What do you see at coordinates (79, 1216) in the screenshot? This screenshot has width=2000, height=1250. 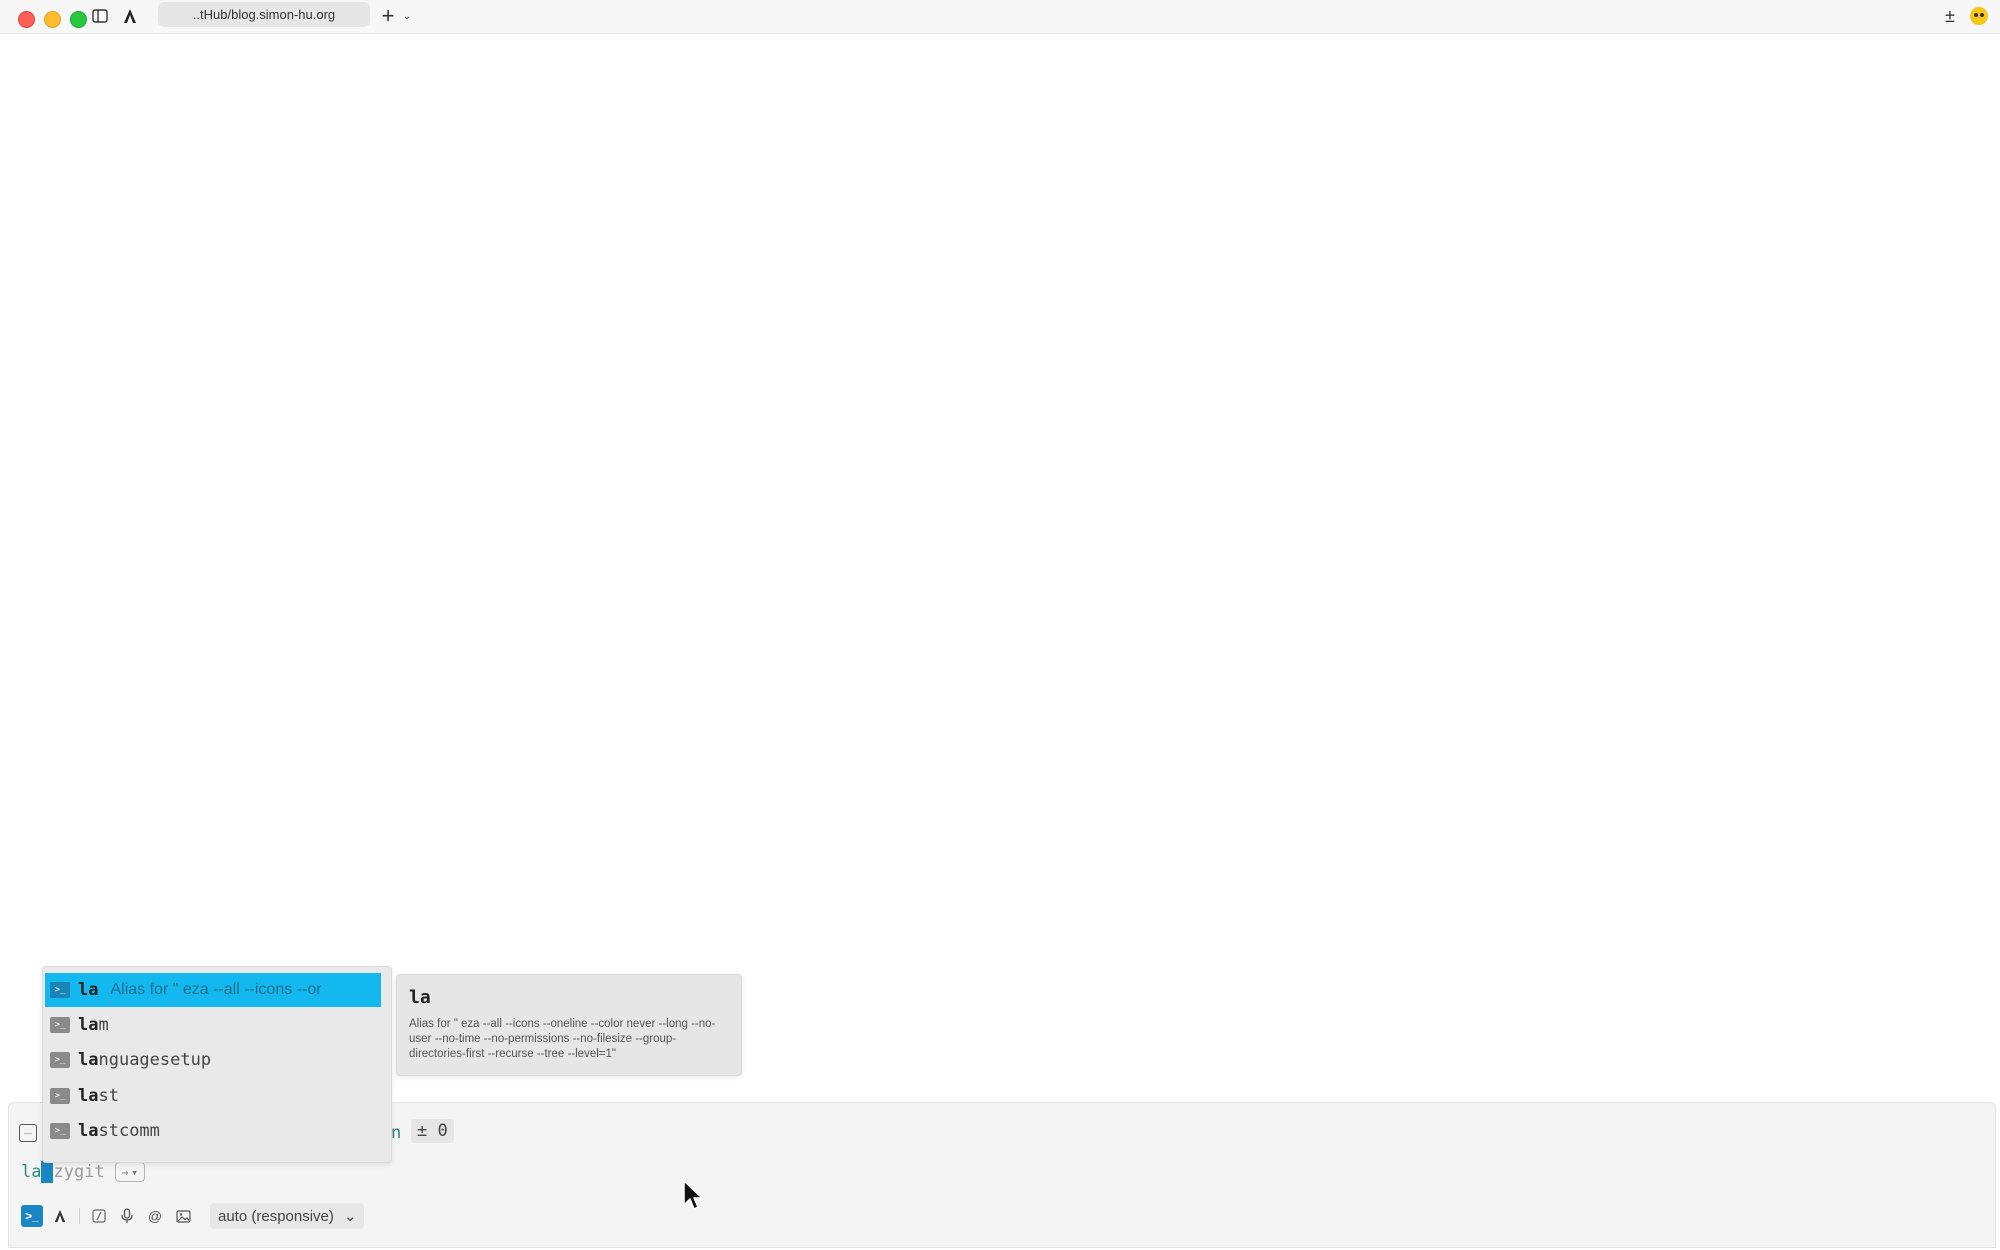 I see `divider` at bounding box center [79, 1216].